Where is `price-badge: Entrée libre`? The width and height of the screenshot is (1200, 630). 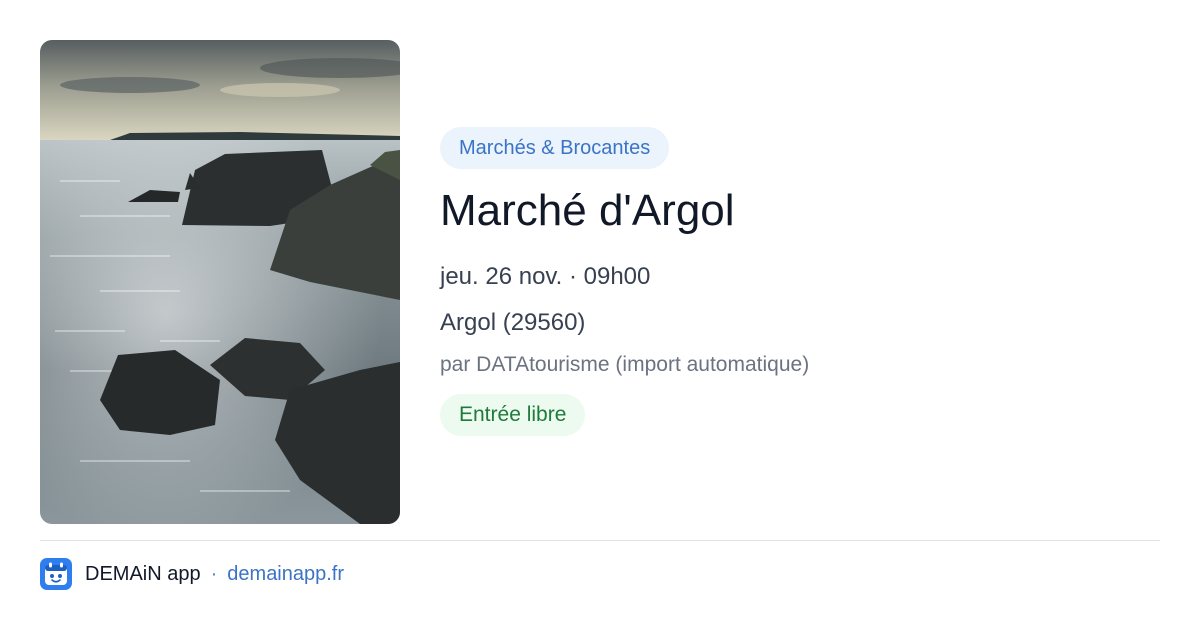 price-badge: Entrée libre is located at coordinates (513, 415).